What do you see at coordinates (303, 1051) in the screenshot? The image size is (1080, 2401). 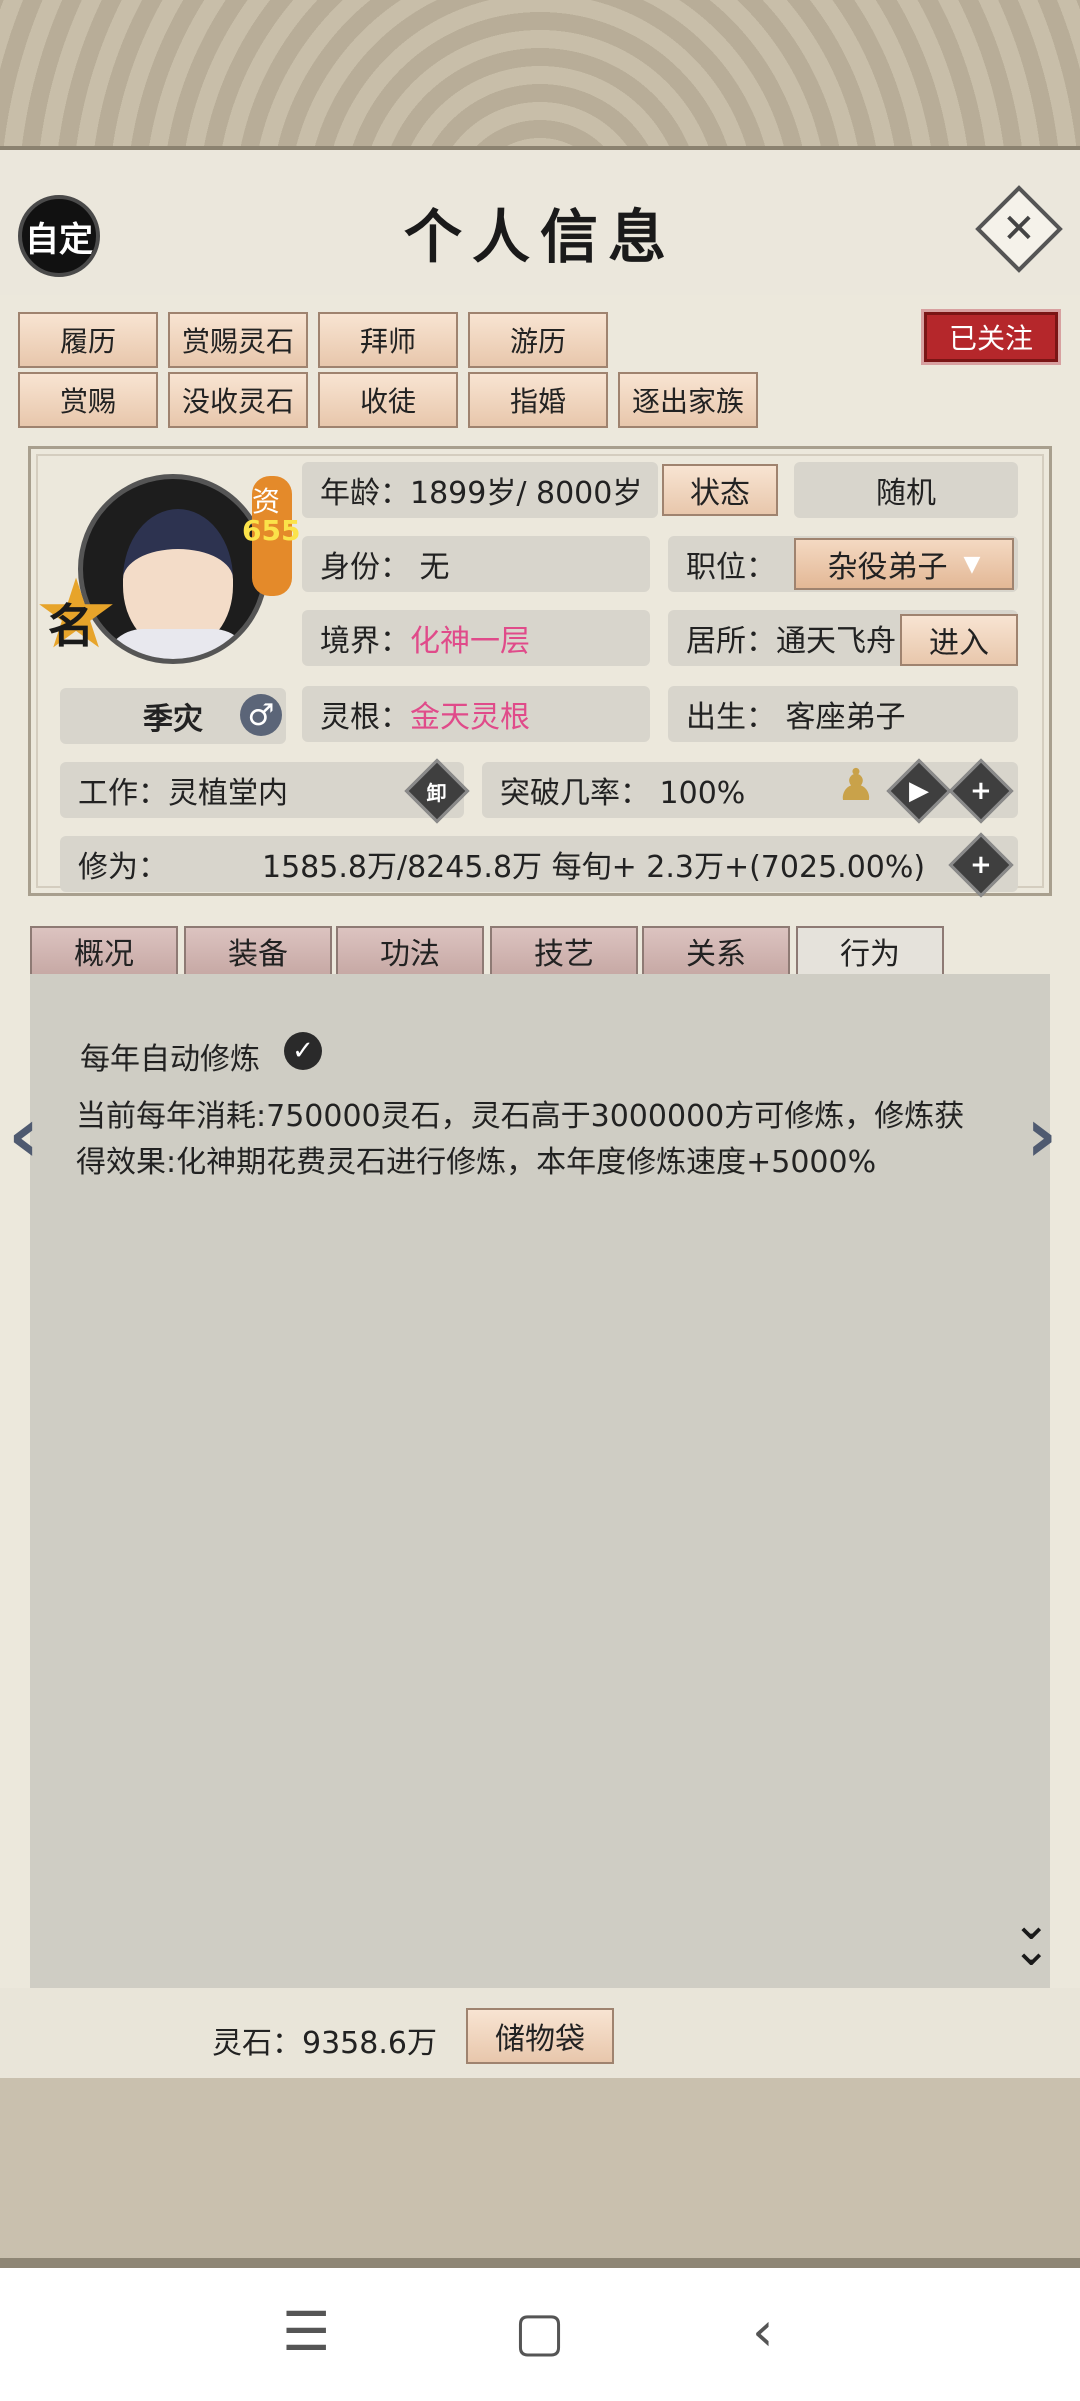 I see `auto-cultivate-checkbox: ✓` at bounding box center [303, 1051].